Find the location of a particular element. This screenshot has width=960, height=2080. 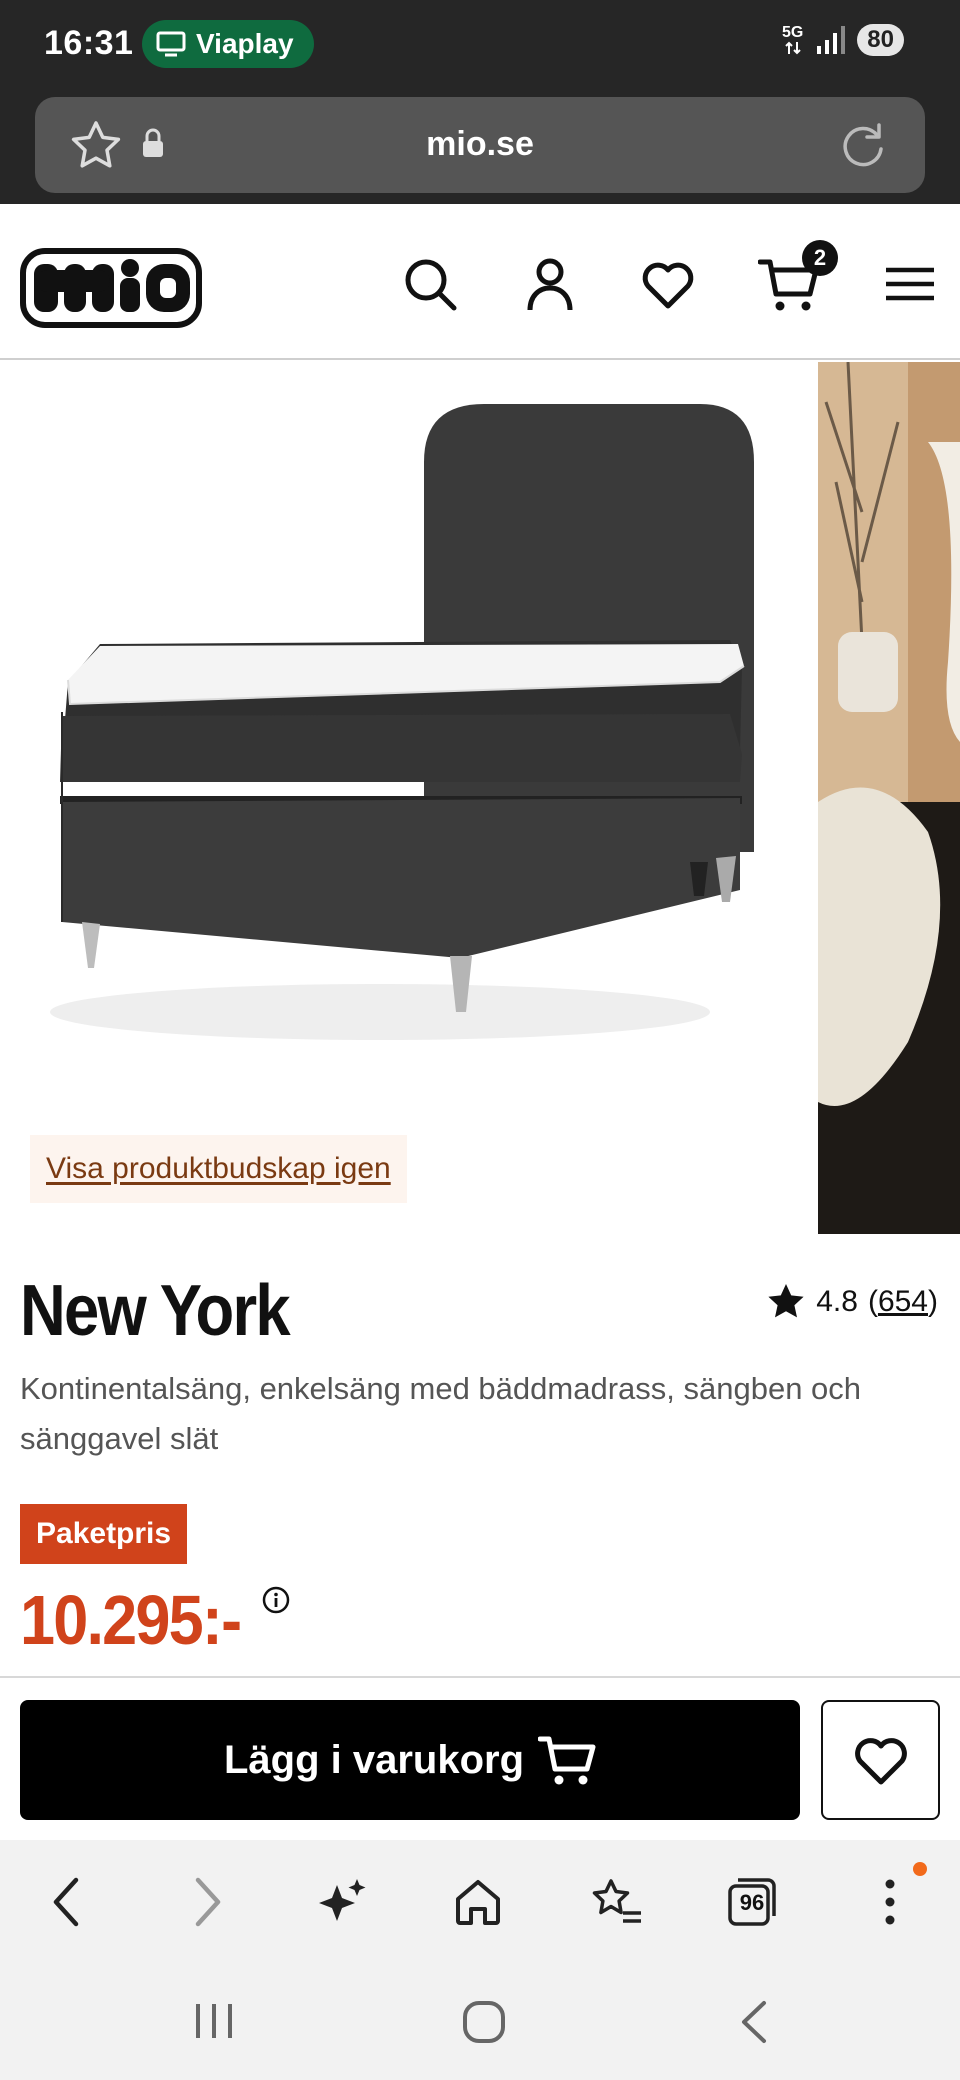

status-icons: 5G 80 is located at coordinates (843, 40).